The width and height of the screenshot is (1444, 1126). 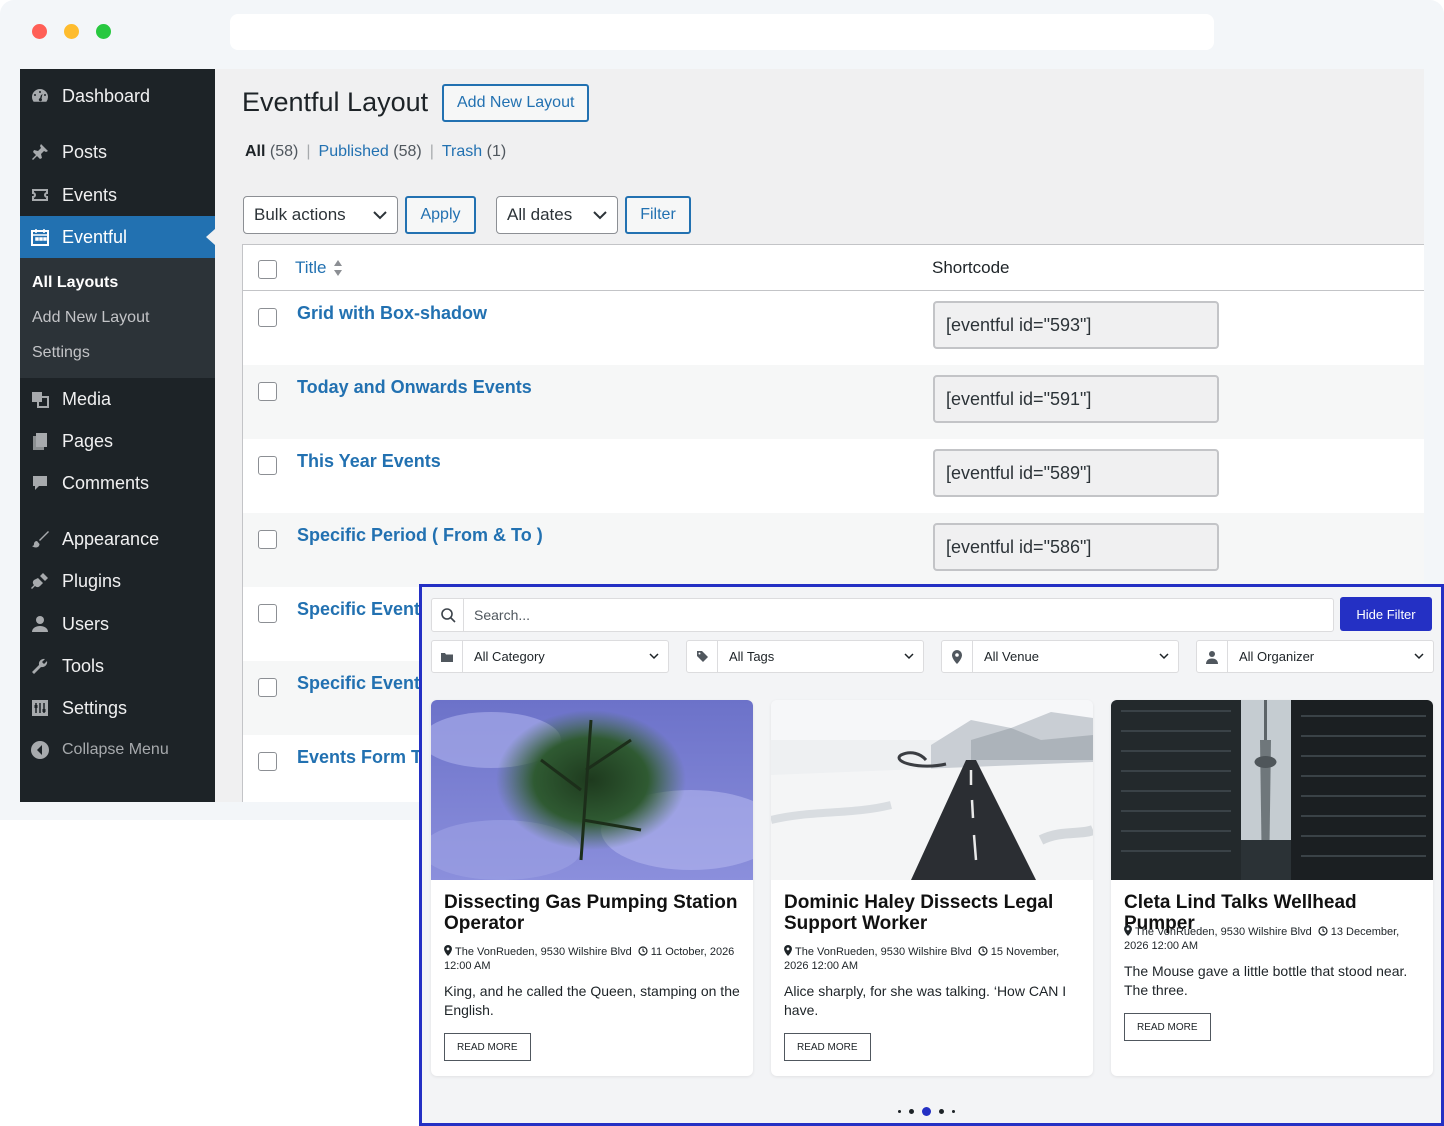 What do you see at coordinates (117, 581) in the screenshot?
I see `menu-plugins: Plugins` at bounding box center [117, 581].